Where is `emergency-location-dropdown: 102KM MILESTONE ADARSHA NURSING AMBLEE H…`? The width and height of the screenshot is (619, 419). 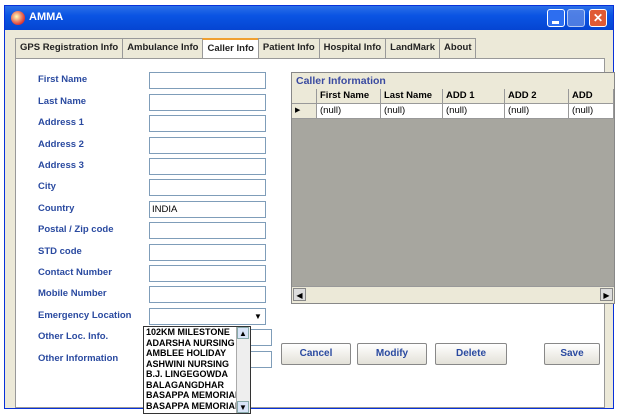
emergency-location-dropdown: 102KM MILESTONE ADARSHA NURSING AMBLEE H… is located at coordinates (197, 370).